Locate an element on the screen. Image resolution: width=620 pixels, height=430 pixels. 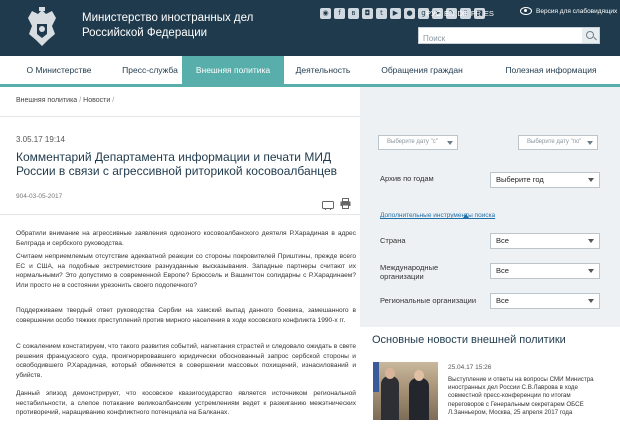
regional-orgs-value: Все is located at coordinates (502, 300).